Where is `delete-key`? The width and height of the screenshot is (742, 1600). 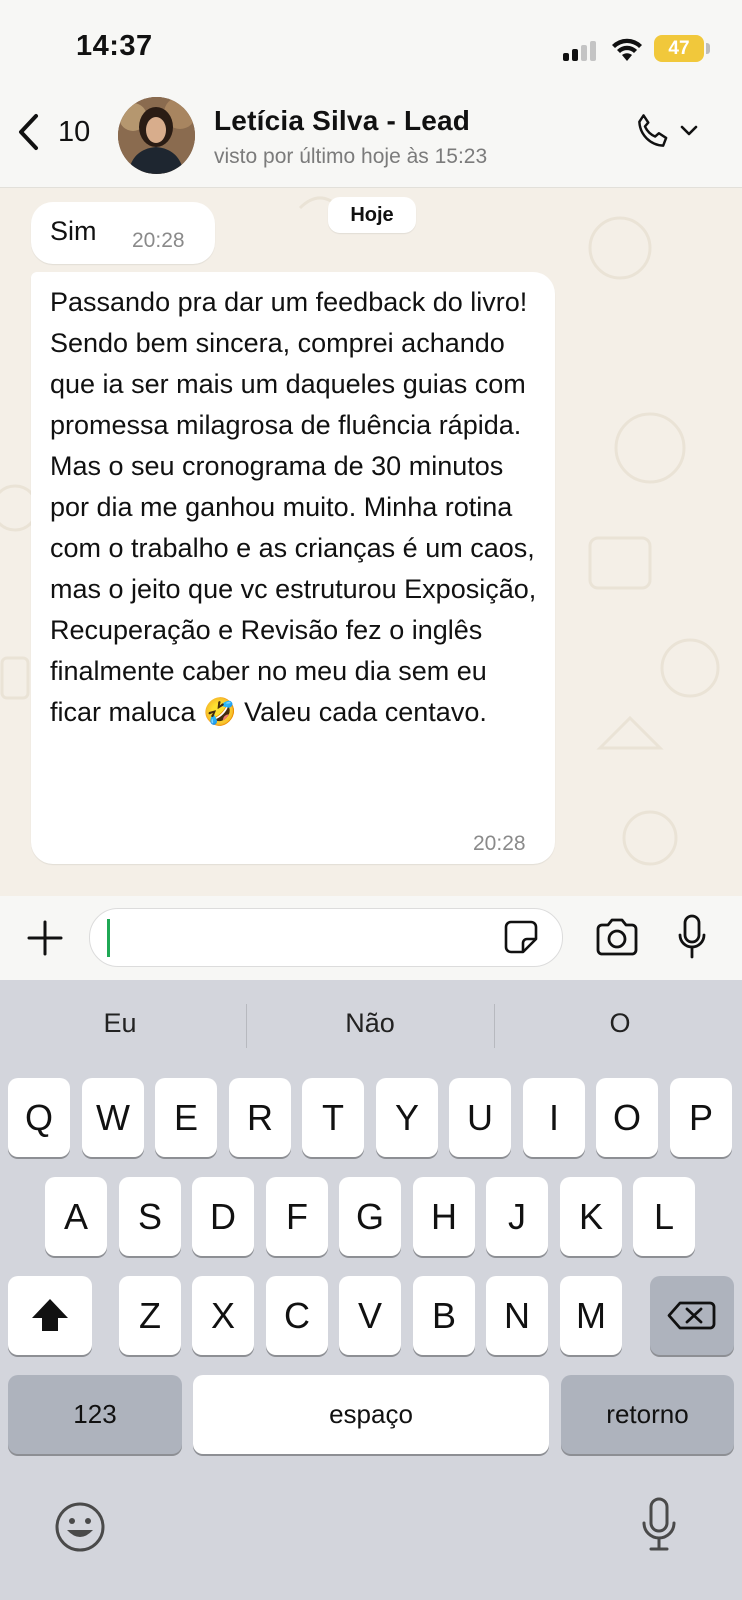 delete-key is located at coordinates (692, 1315).